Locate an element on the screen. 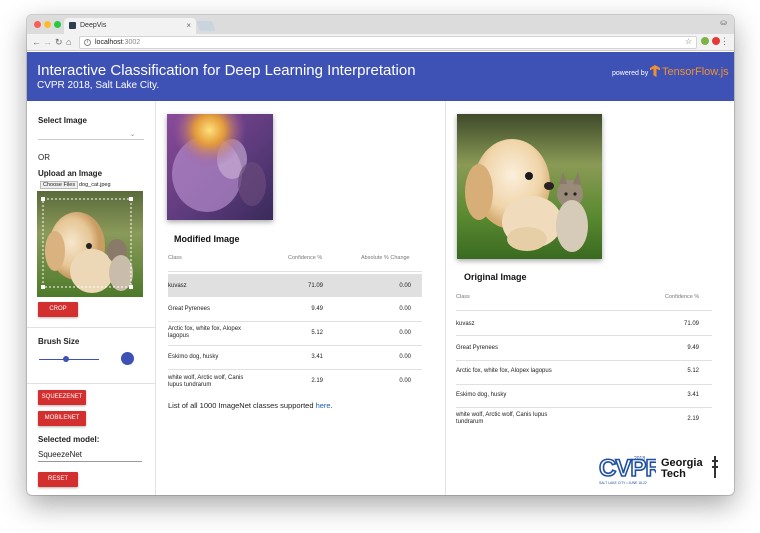 Image resolution: width=760 pixels, height=533 pixels. brush-size-slider is located at coordinates (69, 359).